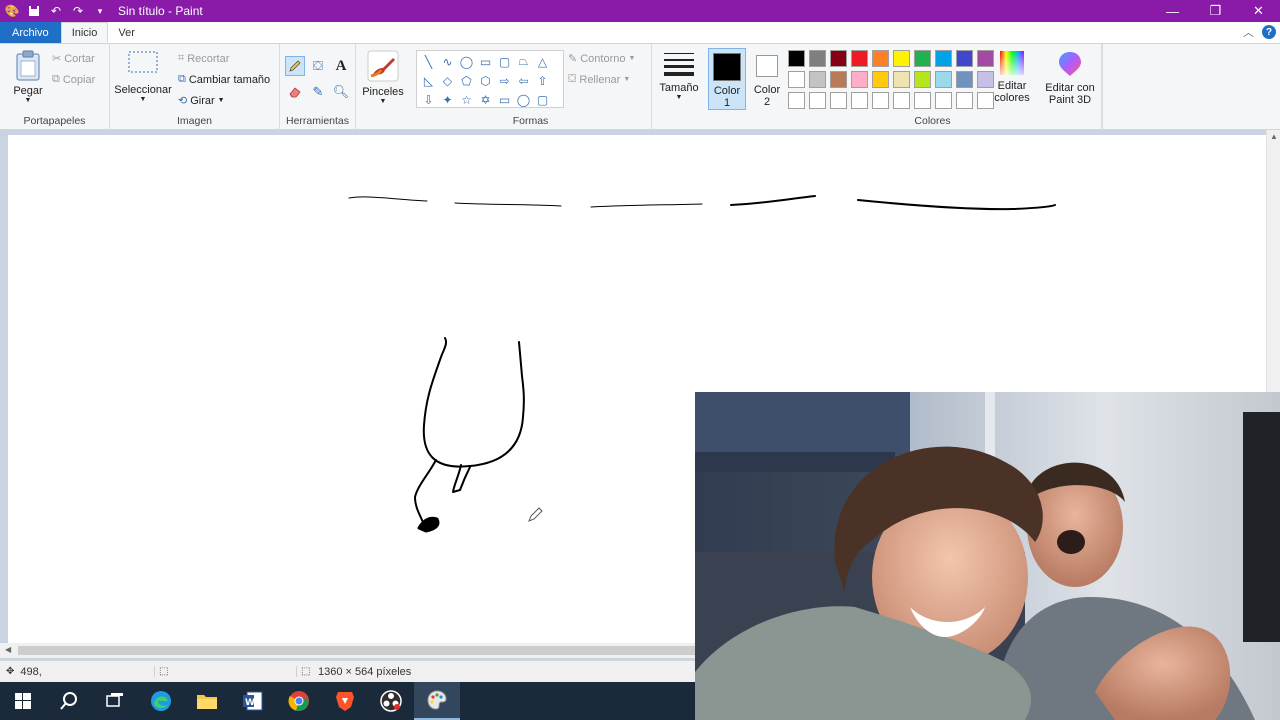 Image resolution: width=1280 pixels, height=720 pixels. I want to click on taskbar-file-explorer, so click(207, 701).